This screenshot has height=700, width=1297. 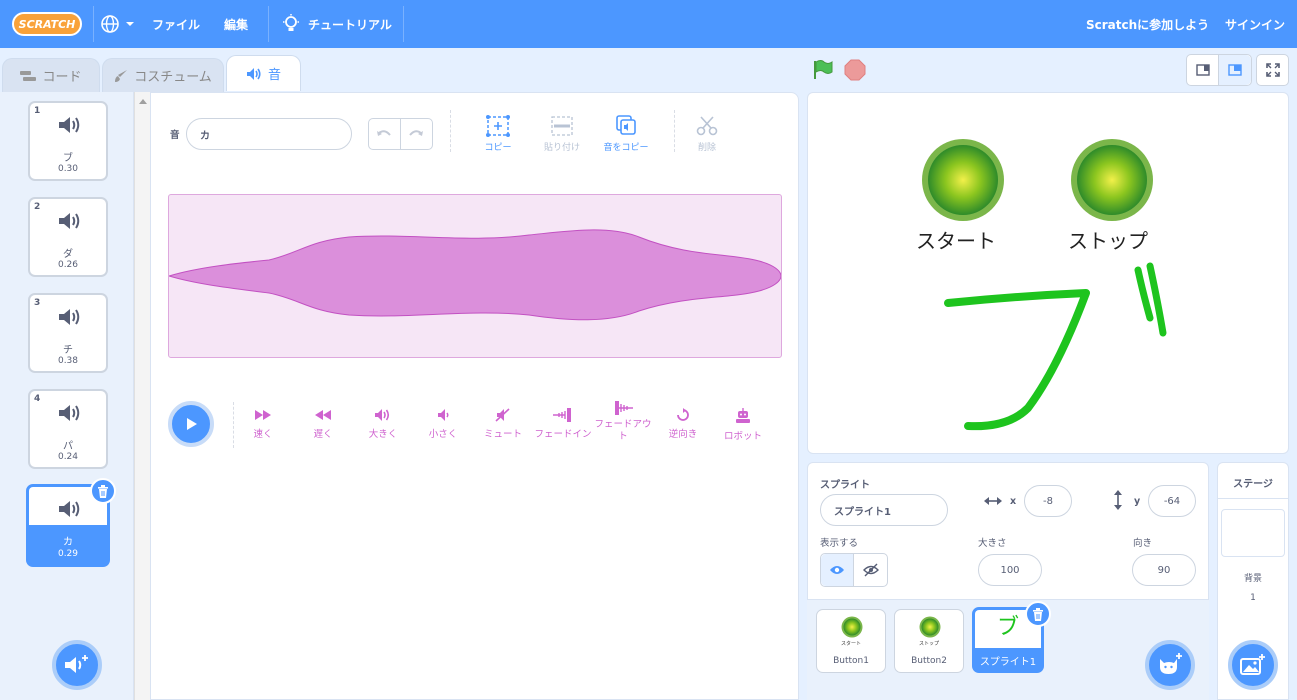 What do you see at coordinates (382, 415) in the screenshot?
I see `volume-up-icon` at bounding box center [382, 415].